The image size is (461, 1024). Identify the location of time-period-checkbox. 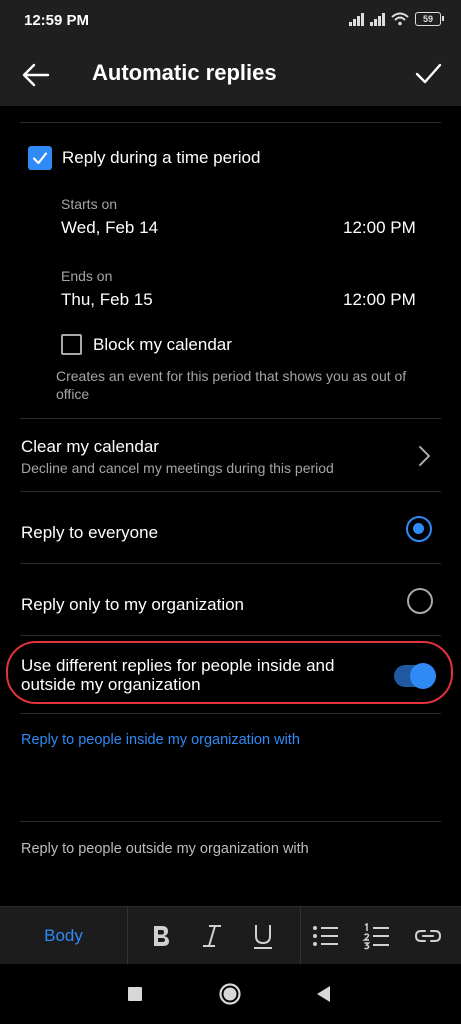
(40, 158).